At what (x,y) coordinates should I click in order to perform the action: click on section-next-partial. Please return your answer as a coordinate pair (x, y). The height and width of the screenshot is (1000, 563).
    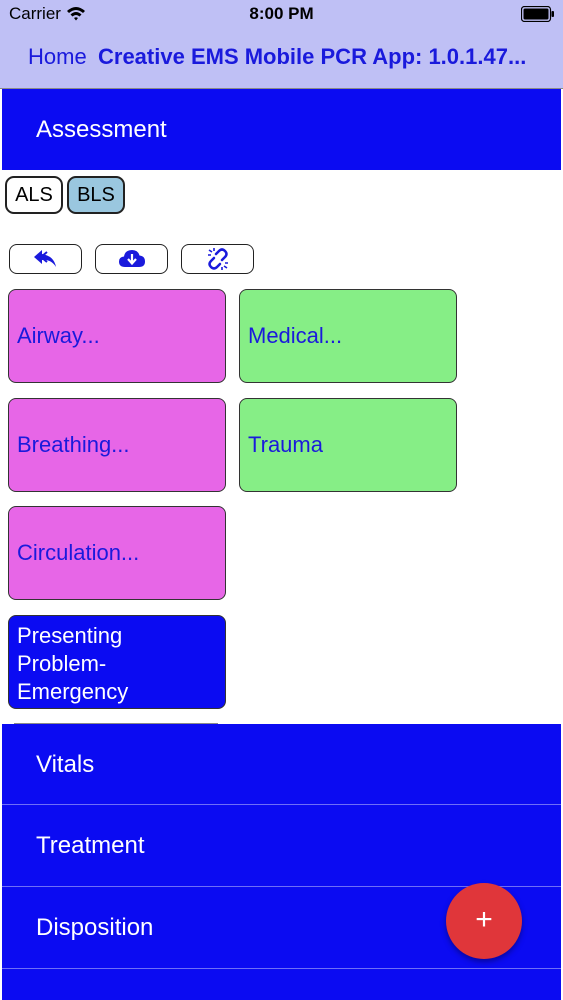
    Looking at the image, I should click on (281, 984).